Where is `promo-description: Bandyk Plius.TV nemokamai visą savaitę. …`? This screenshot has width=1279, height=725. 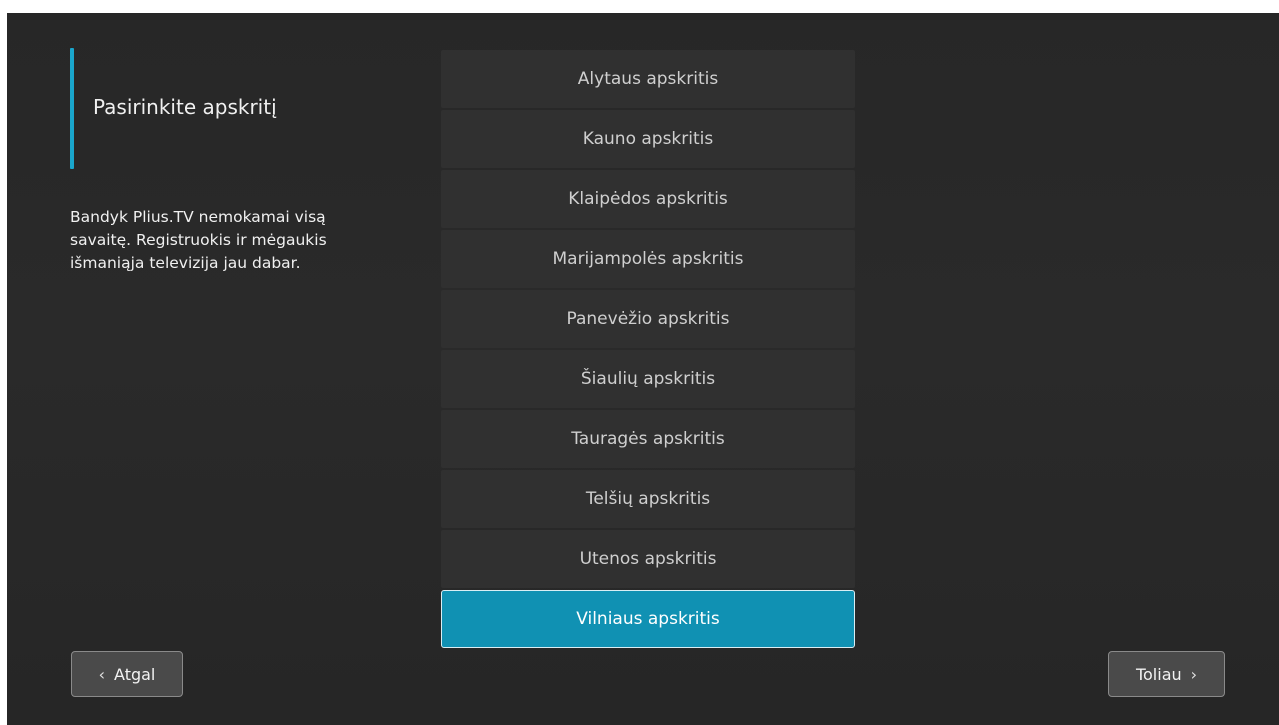
promo-description: Bandyk Plius.TV nemokamai visą savaitę. … is located at coordinates (235, 240).